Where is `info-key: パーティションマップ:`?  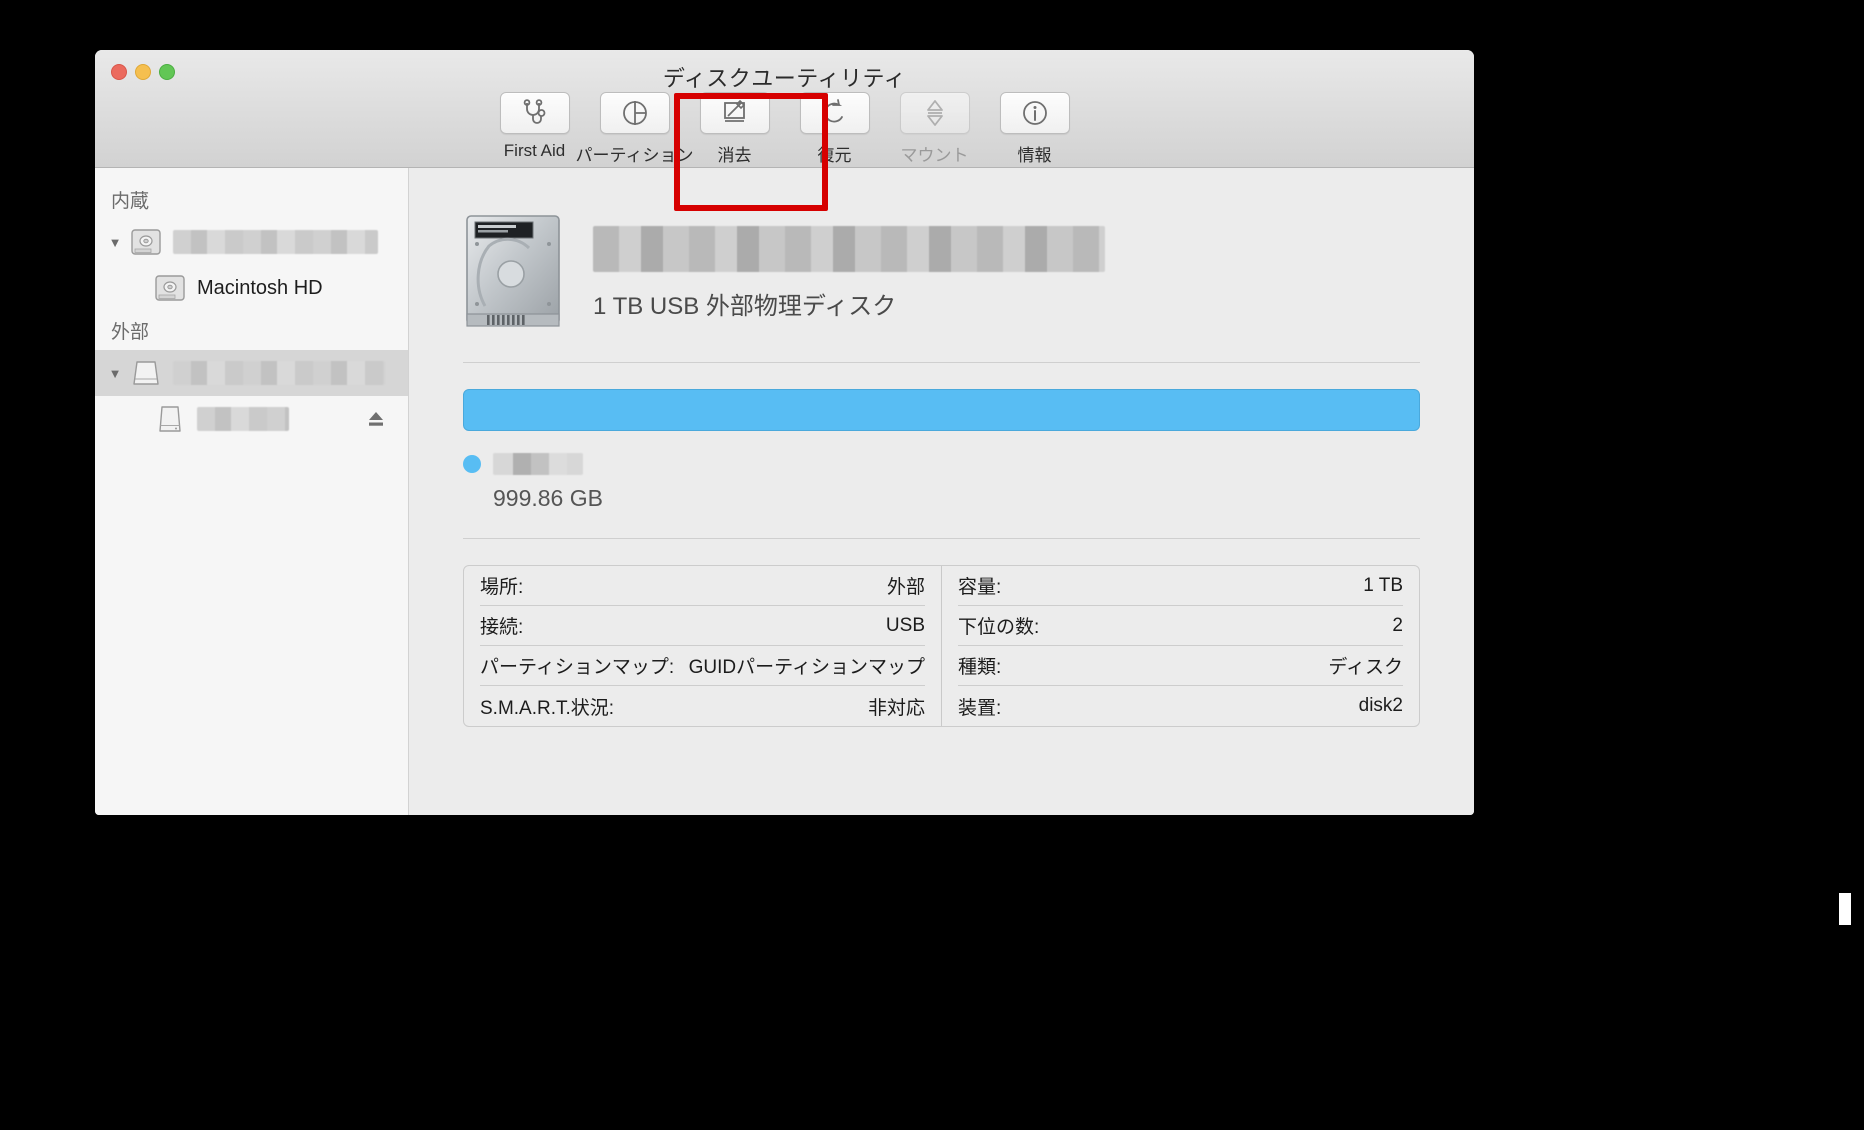
info-key: パーティションマップ: is located at coordinates (577, 667).